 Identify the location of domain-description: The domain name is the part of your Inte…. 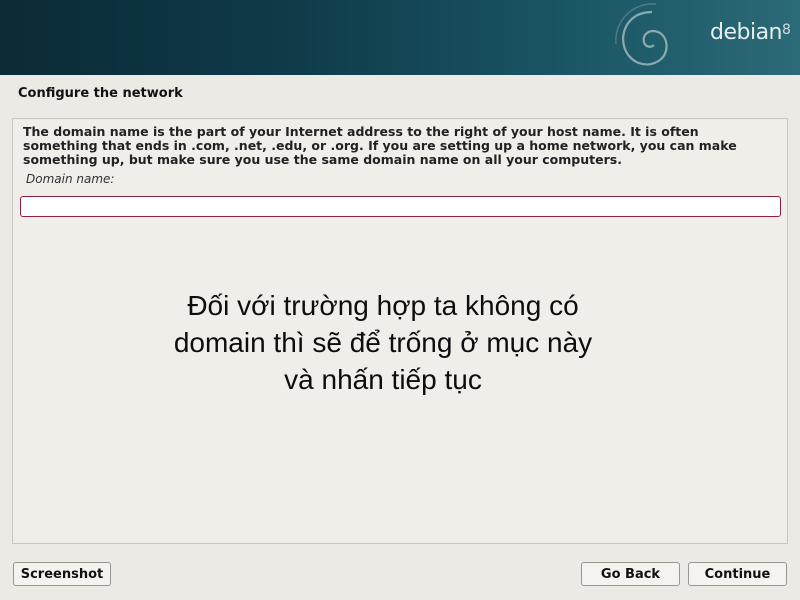
(380, 145).